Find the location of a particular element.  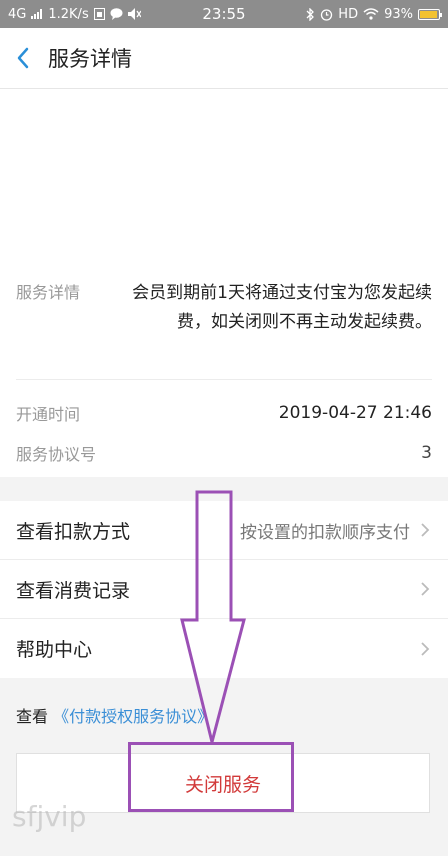

agreement-link-row: 查看 《付款授权服务协议》 is located at coordinates (114, 715).